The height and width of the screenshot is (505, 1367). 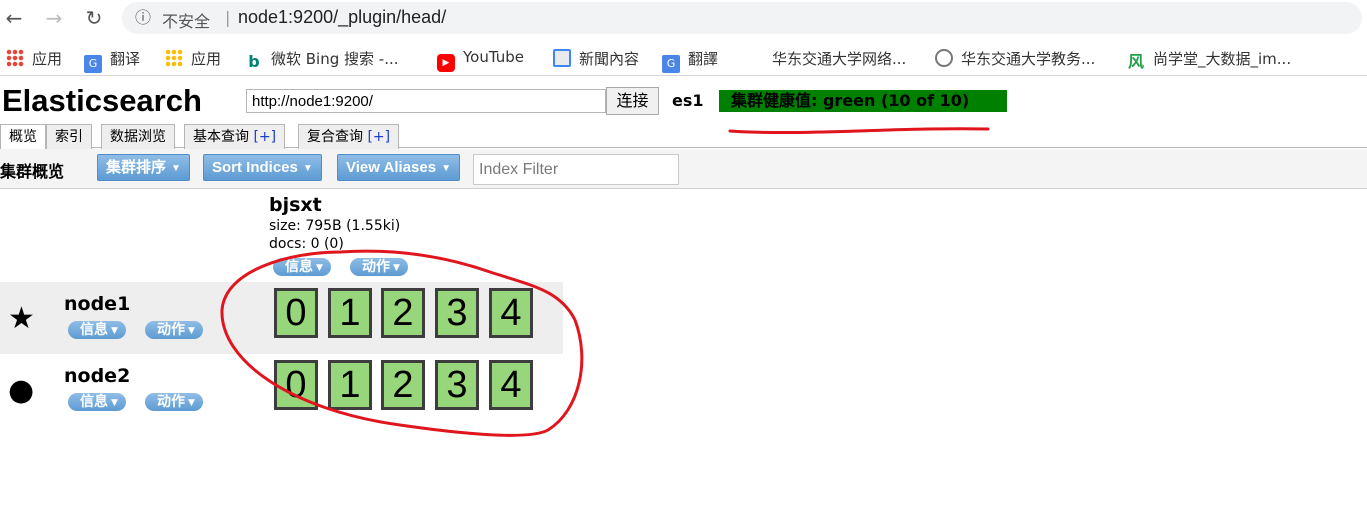 I want to click on tab-label: 索引, so click(x=69, y=137).